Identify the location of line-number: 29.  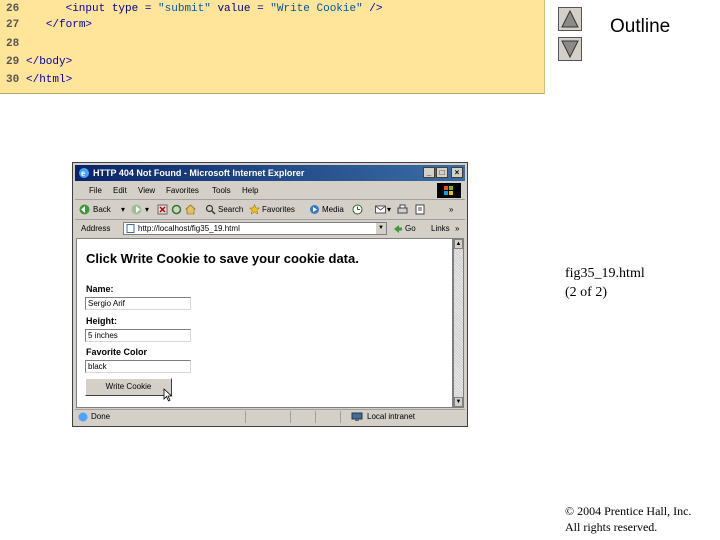
(13, 62).